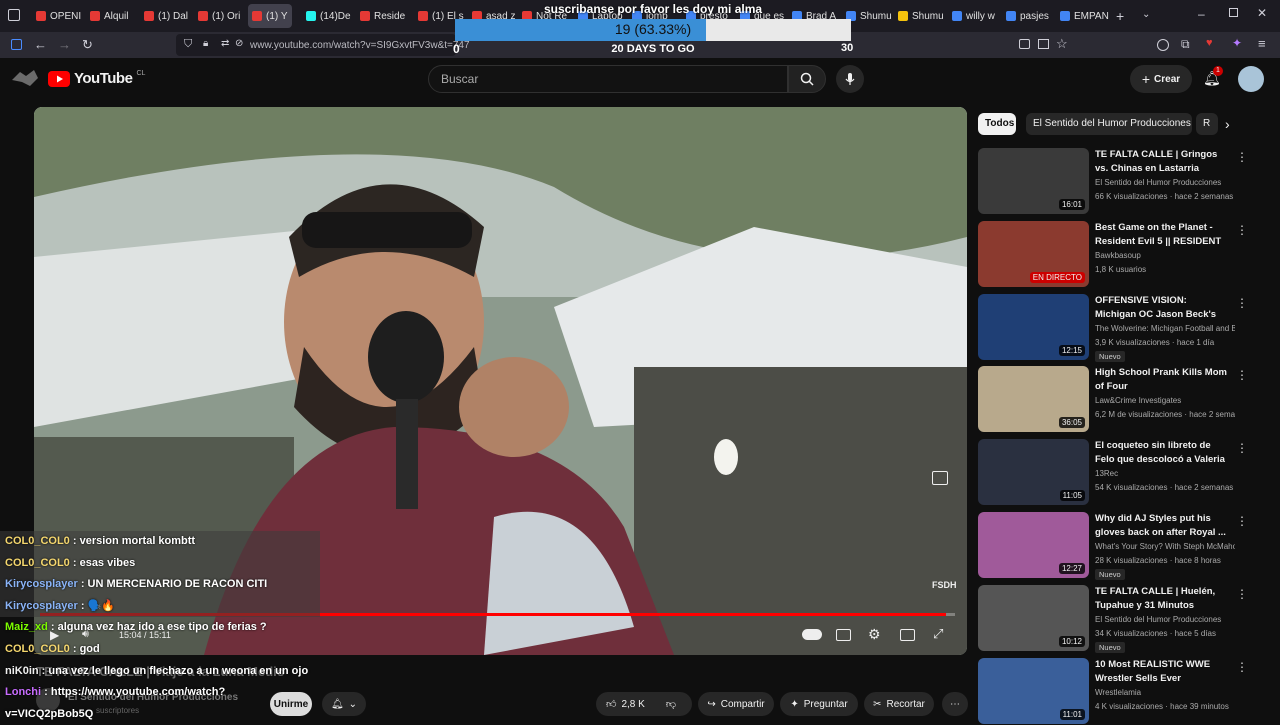 This screenshot has height=725, width=1280. What do you see at coordinates (1163, 45) in the screenshot?
I see `account-icon` at bounding box center [1163, 45].